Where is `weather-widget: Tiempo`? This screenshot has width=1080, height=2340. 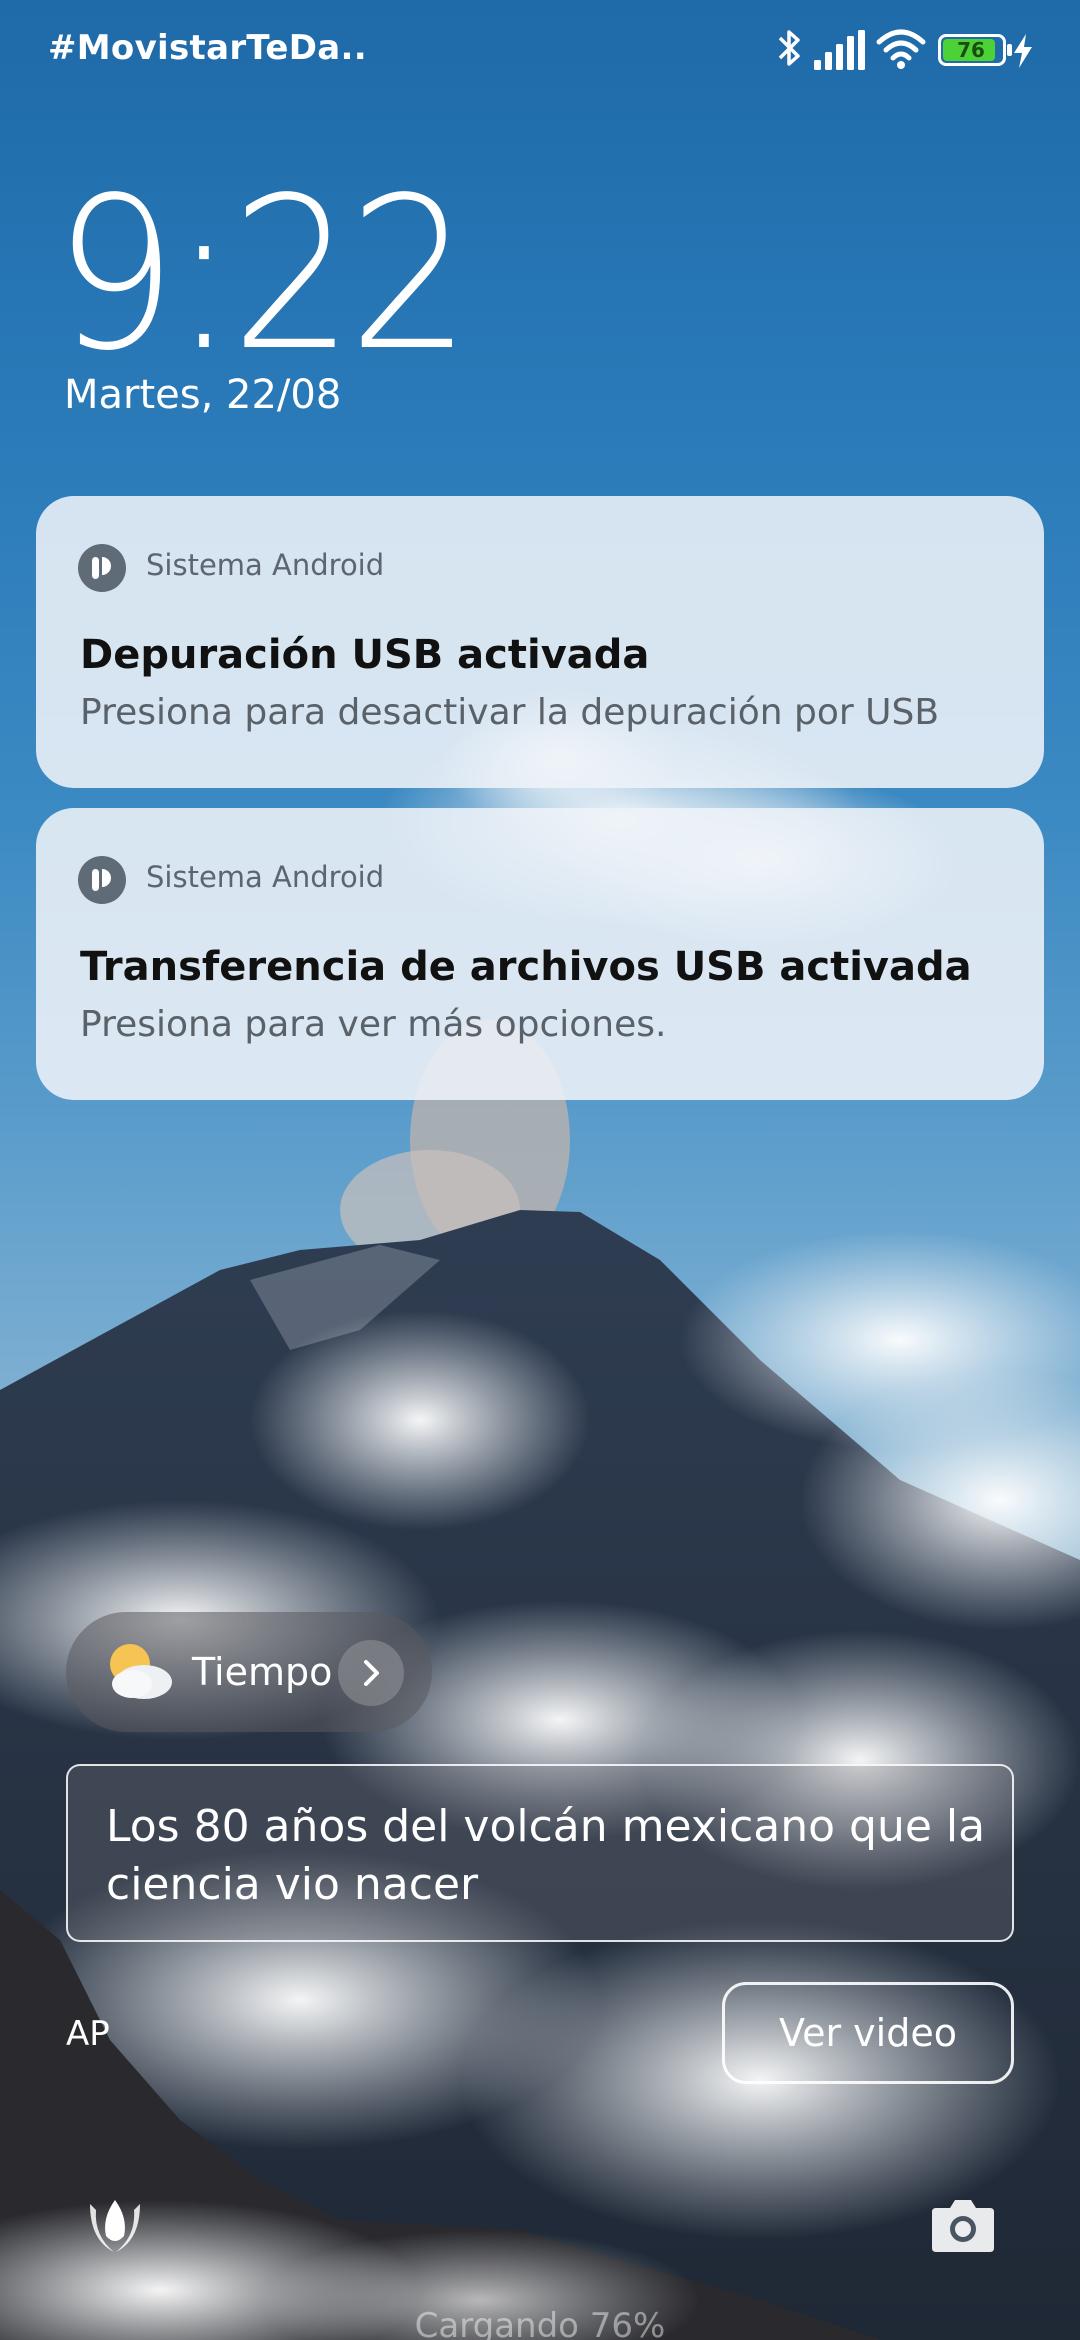 weather-widget: Tiempo is located at coordinates (249, 1672).